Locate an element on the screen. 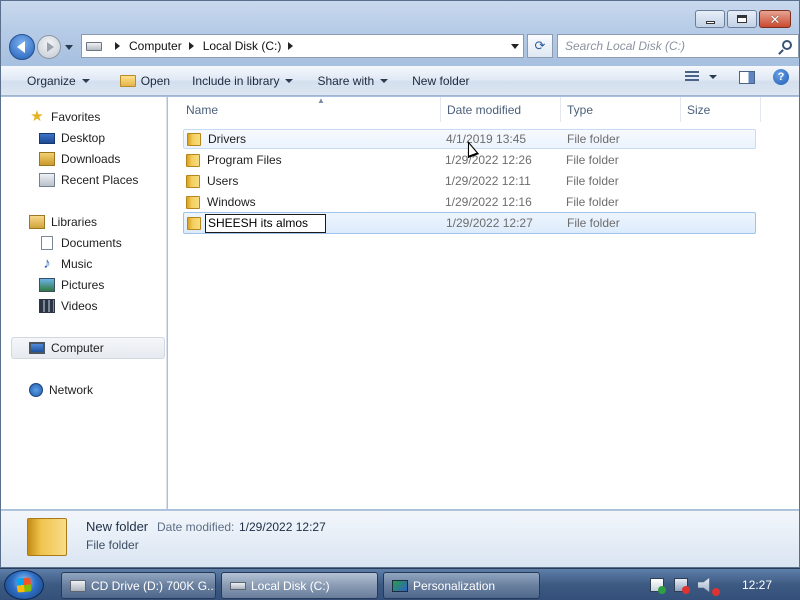 The image size is (800, 600). nav-item-recent-places: Recent Places is located at coordinates (88, 180).